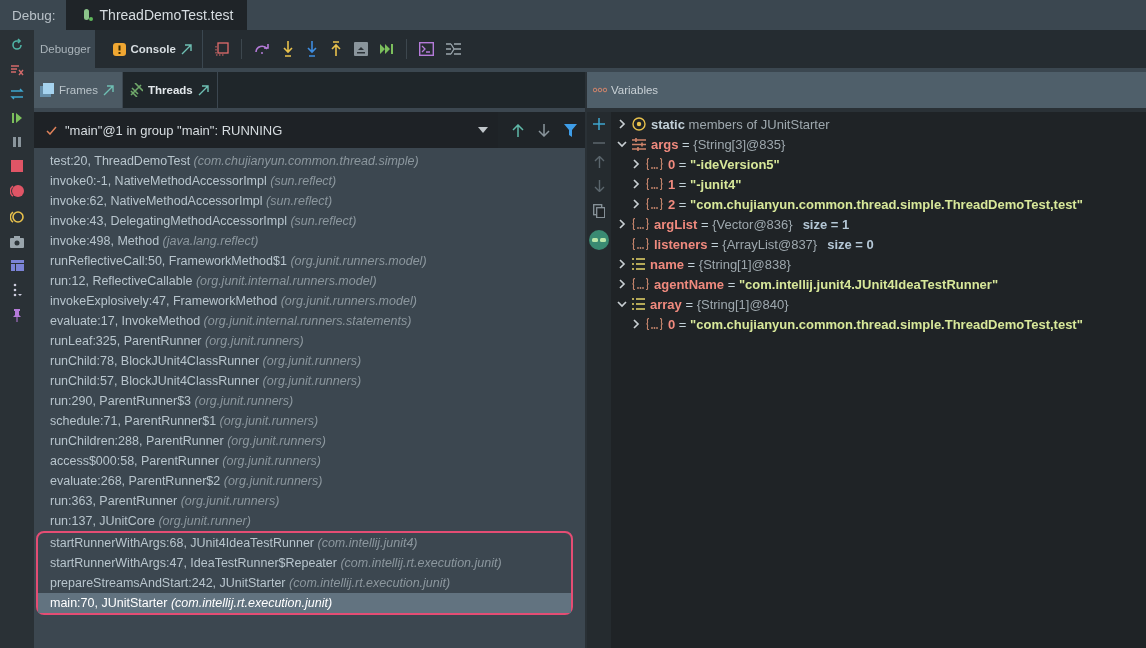 Image resolution: width=1146 pixels, height=648 pixels. I want to click on panel-tab: Frames, so click(78, 90).